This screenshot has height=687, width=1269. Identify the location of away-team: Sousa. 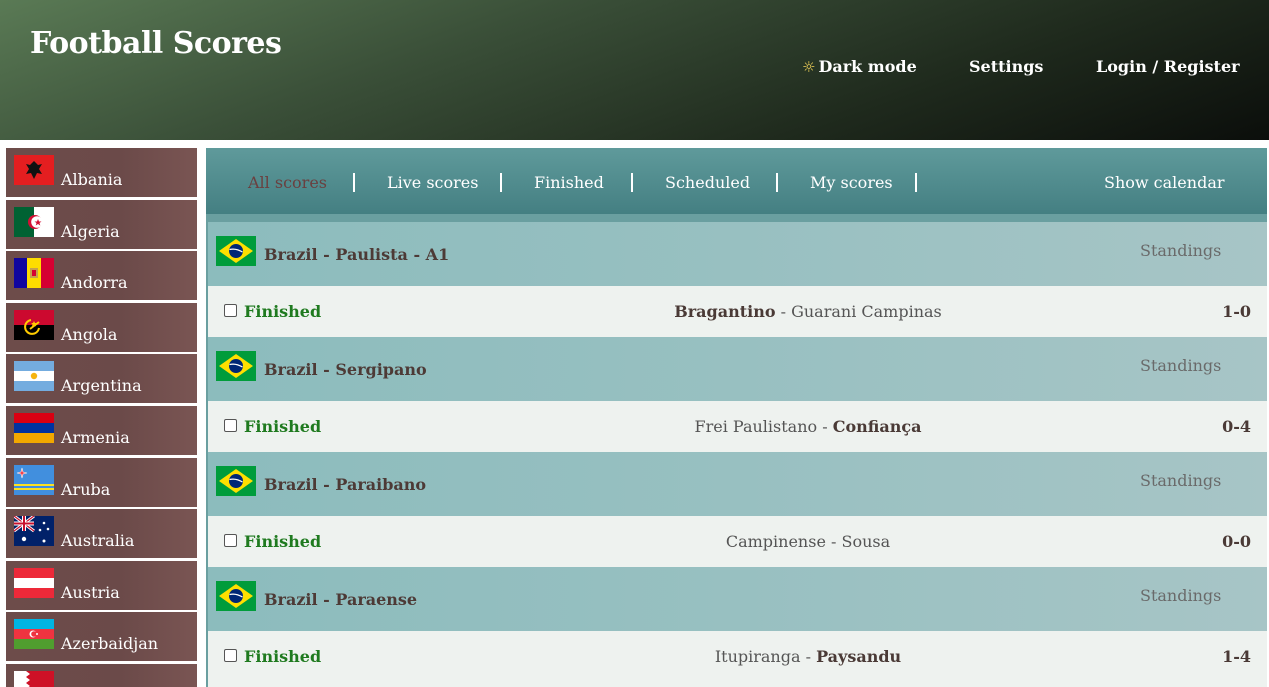
(866, 541).